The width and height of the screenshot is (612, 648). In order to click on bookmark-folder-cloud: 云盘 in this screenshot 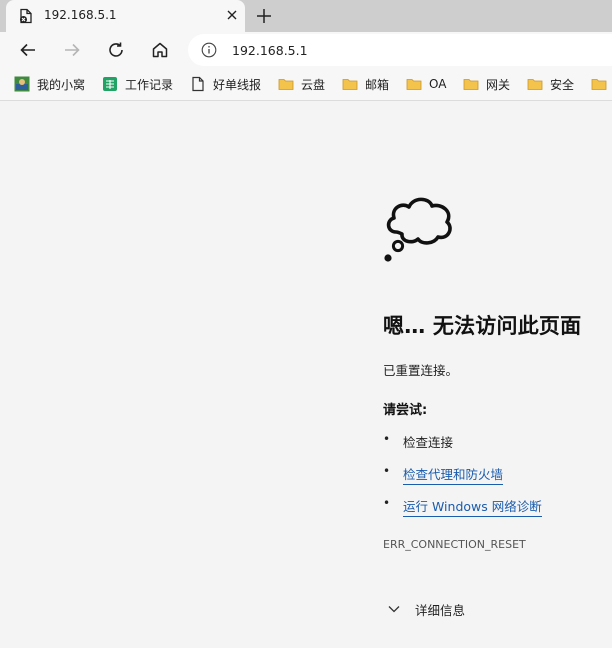, I will do `click(301, 84)`.